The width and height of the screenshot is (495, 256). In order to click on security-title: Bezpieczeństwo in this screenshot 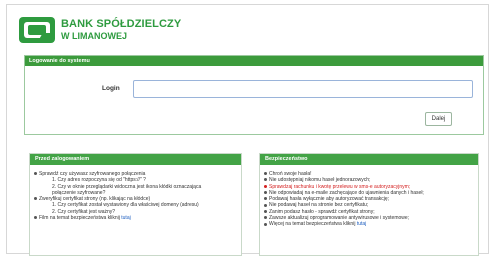, I will do `click(369, 159)`.